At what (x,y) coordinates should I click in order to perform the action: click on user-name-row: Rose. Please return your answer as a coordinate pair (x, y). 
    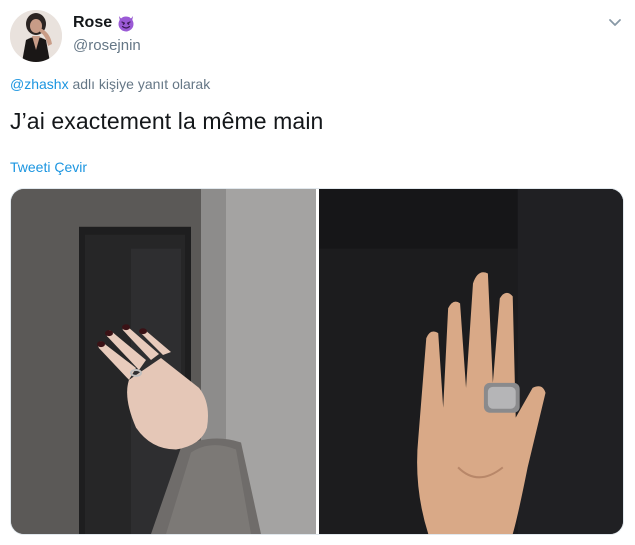
    Looking at the image, I should click on (104, 23).